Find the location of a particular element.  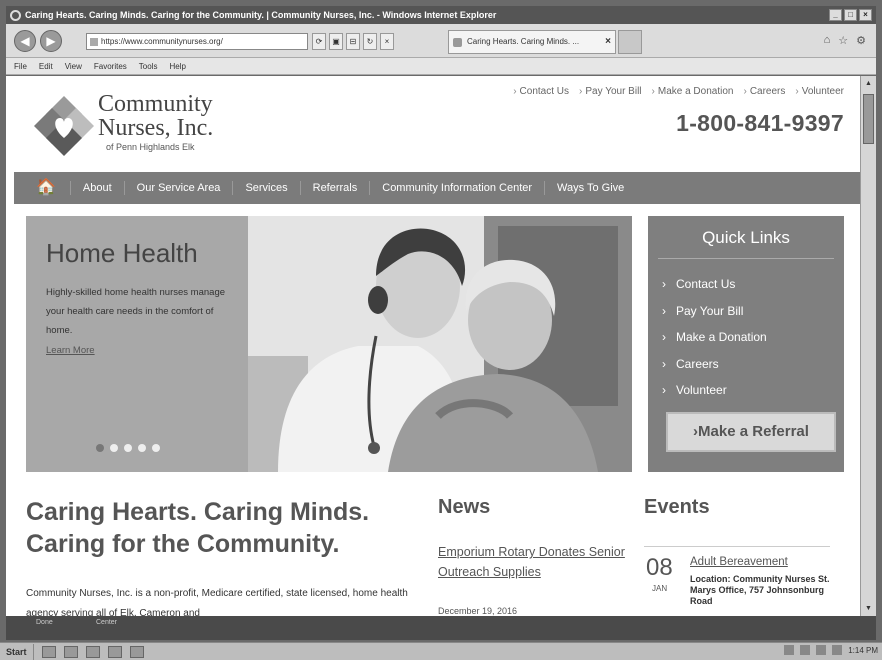

brand-line-3: of Penn Highlands Elk is located at coordinates (150, 147).